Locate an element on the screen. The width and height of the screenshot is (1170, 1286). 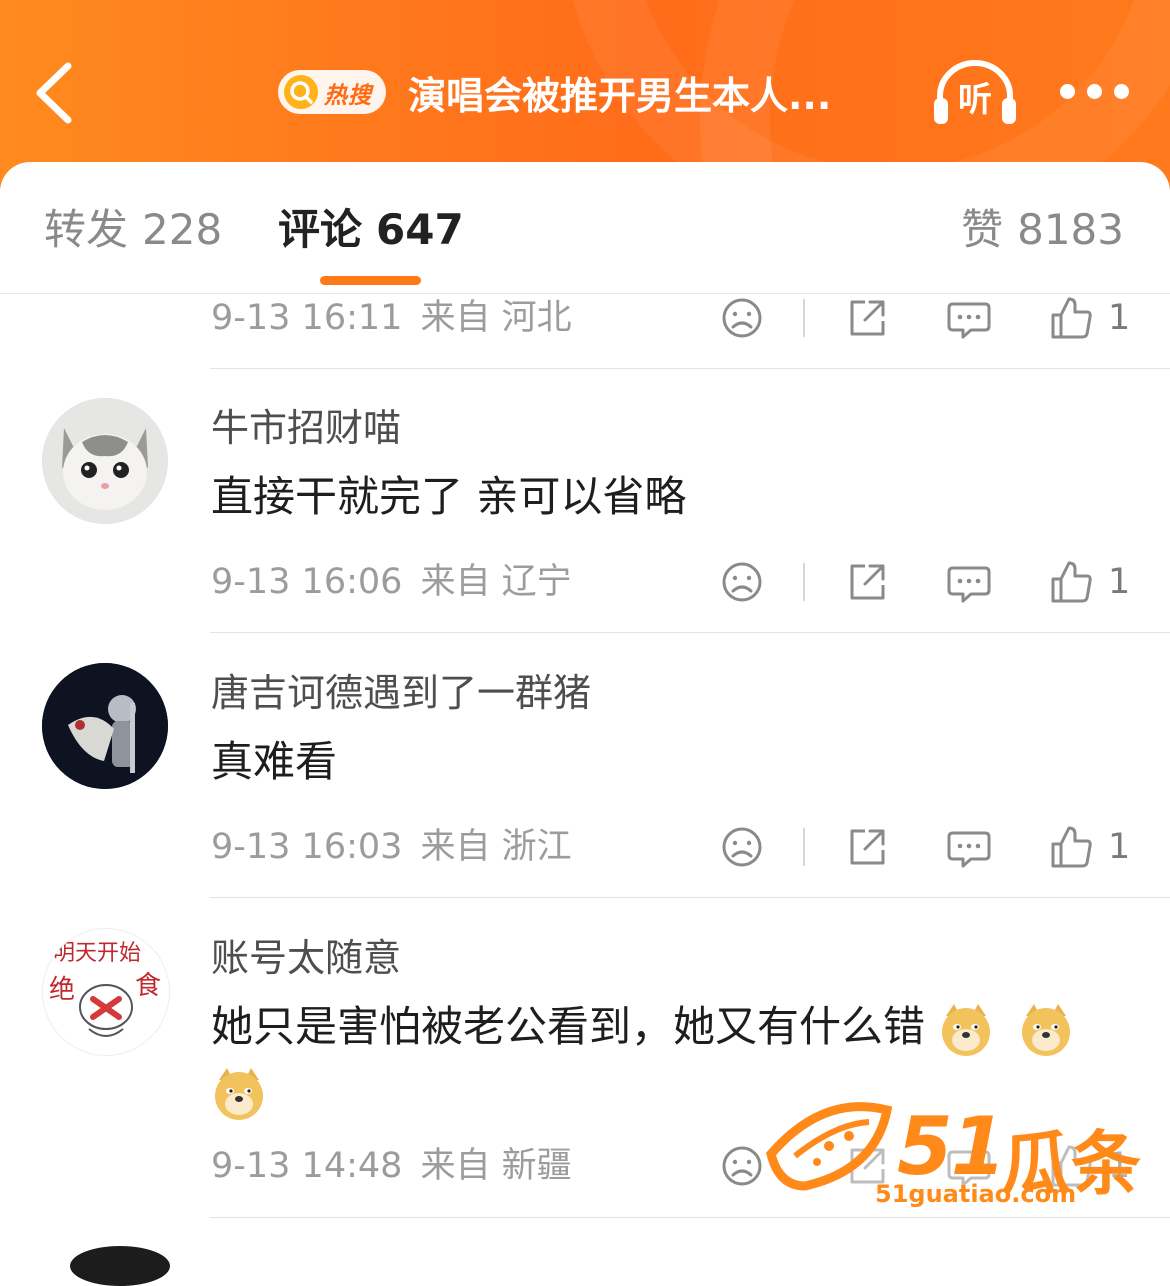
comment-meta: 9-13 14:48 来自 新疆 is located at coordinates (391, 1166).